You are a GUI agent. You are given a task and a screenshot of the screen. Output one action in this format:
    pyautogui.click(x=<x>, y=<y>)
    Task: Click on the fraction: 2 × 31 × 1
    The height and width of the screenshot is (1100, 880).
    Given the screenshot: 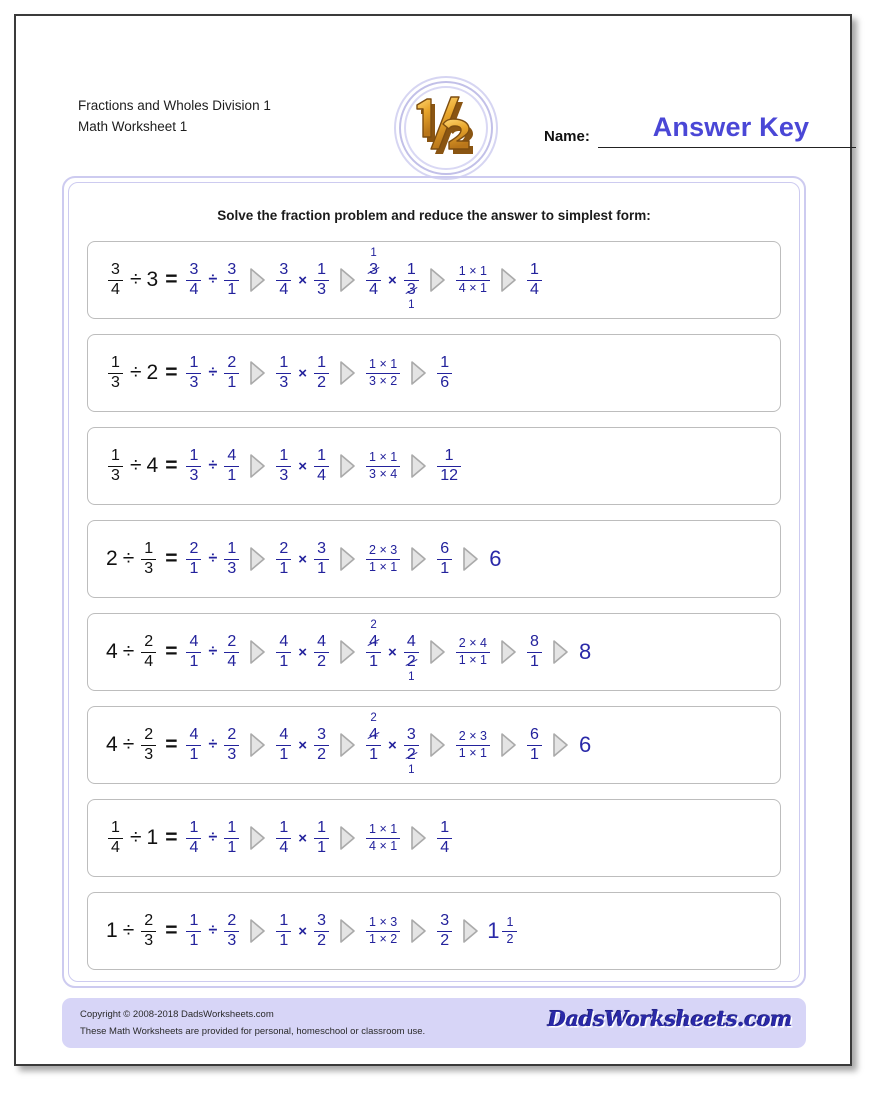 What is the action you would take?
    pyautogui.click(x=383, y=558)
    